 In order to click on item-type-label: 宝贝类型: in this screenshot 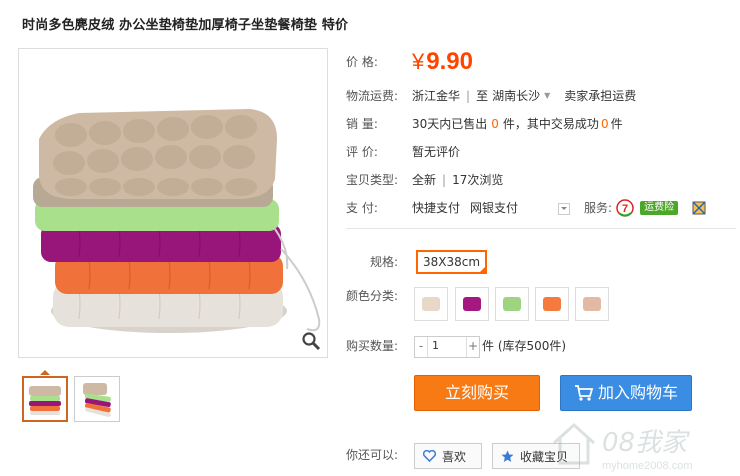, I will do `click(372, 180)`.